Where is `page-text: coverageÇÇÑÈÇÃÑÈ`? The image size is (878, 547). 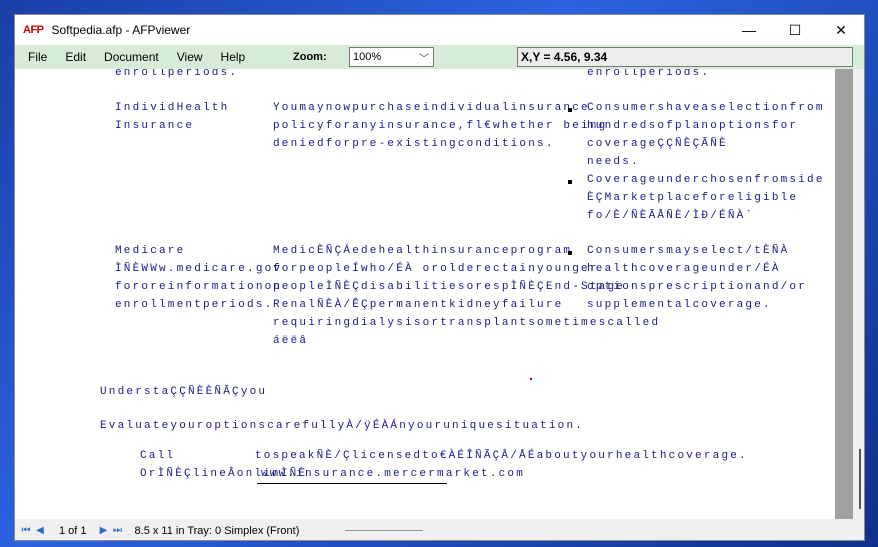
page-text: coverageÇÇÑÈÇÃÑÈ is located at coordinates (657, 144).